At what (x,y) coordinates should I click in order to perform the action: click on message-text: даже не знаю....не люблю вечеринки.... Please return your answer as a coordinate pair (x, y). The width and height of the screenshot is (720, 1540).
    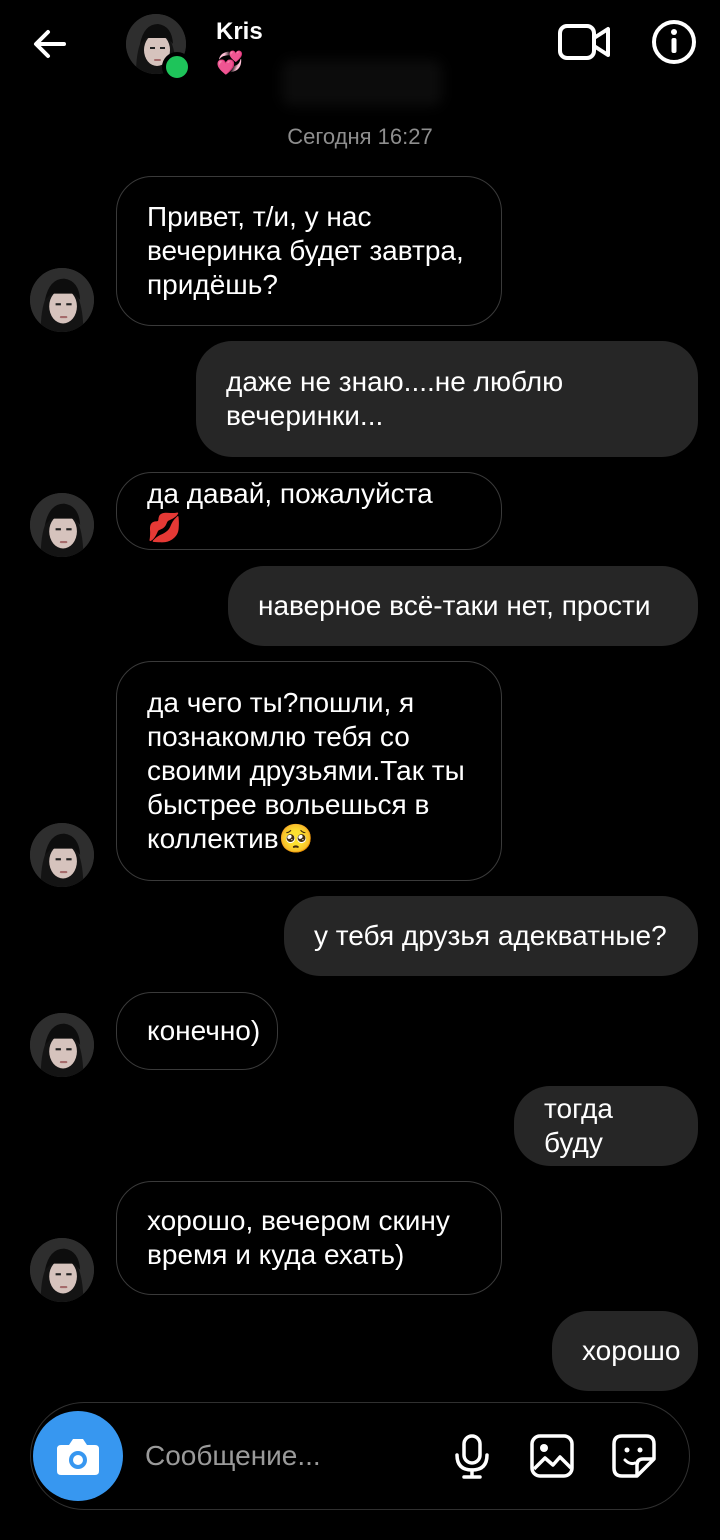
    Looking at the image, I should click on (395, 398).